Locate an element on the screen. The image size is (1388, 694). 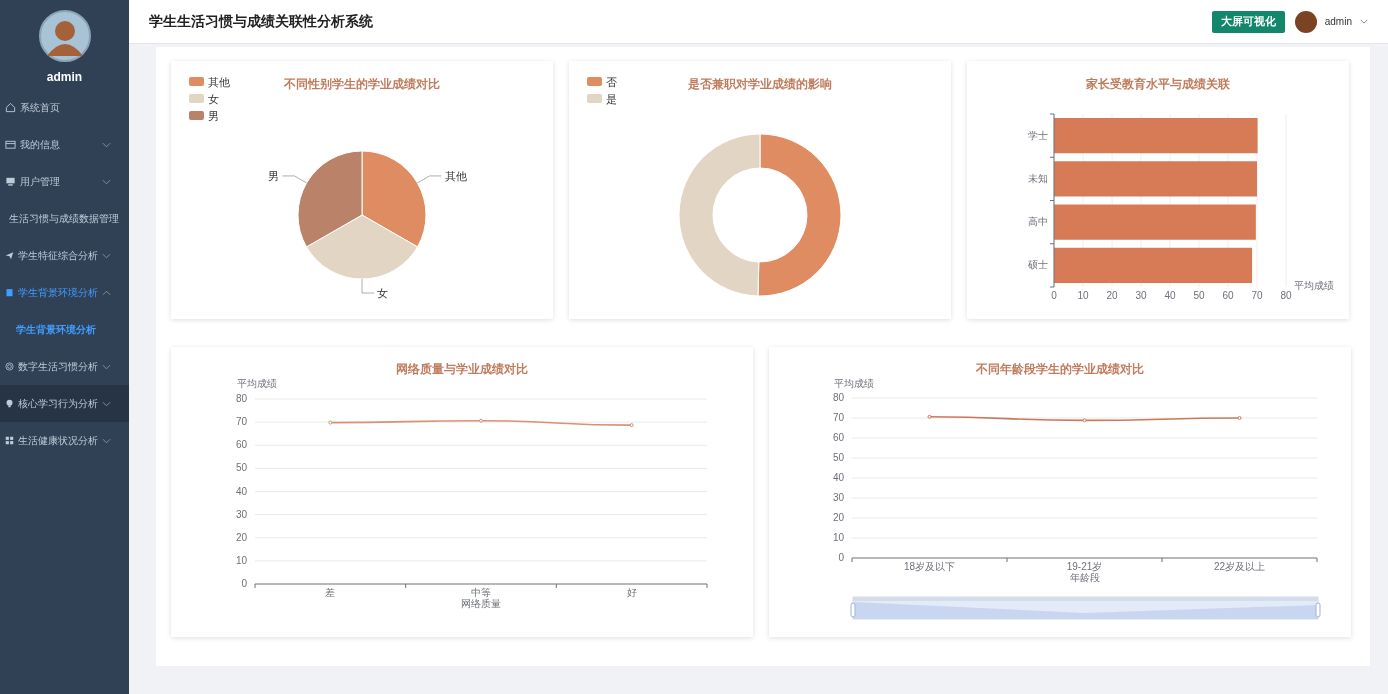
legend-item: 是 is located at coordinates (602, 99).